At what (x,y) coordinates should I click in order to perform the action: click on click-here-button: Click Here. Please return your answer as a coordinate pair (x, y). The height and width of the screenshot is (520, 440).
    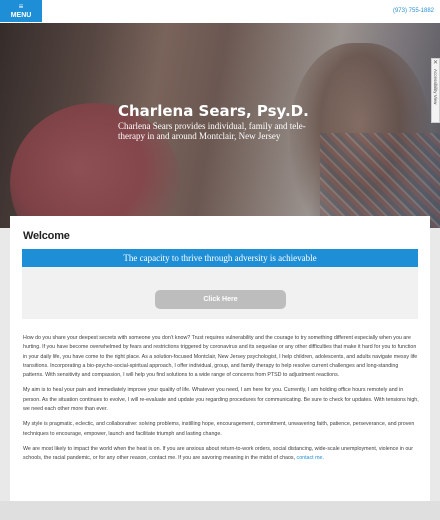
    Looking at the image, I should click on (220, 299).